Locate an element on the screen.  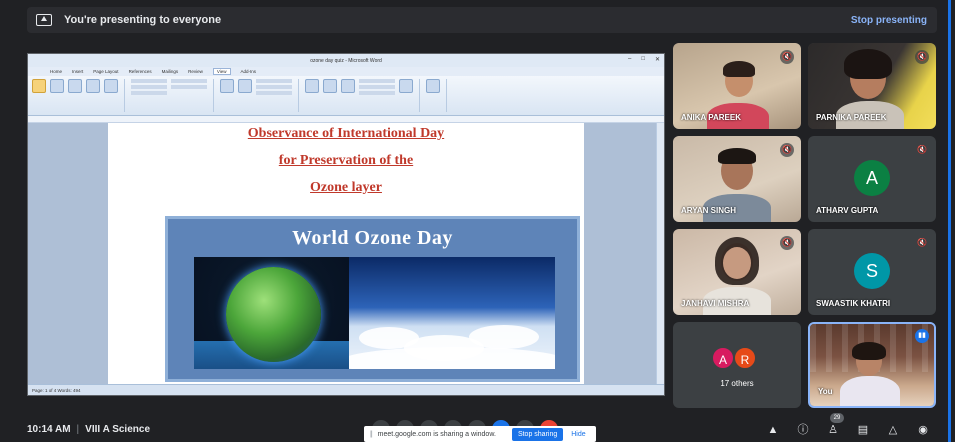
split-icon is located at coordinates (348, 86).